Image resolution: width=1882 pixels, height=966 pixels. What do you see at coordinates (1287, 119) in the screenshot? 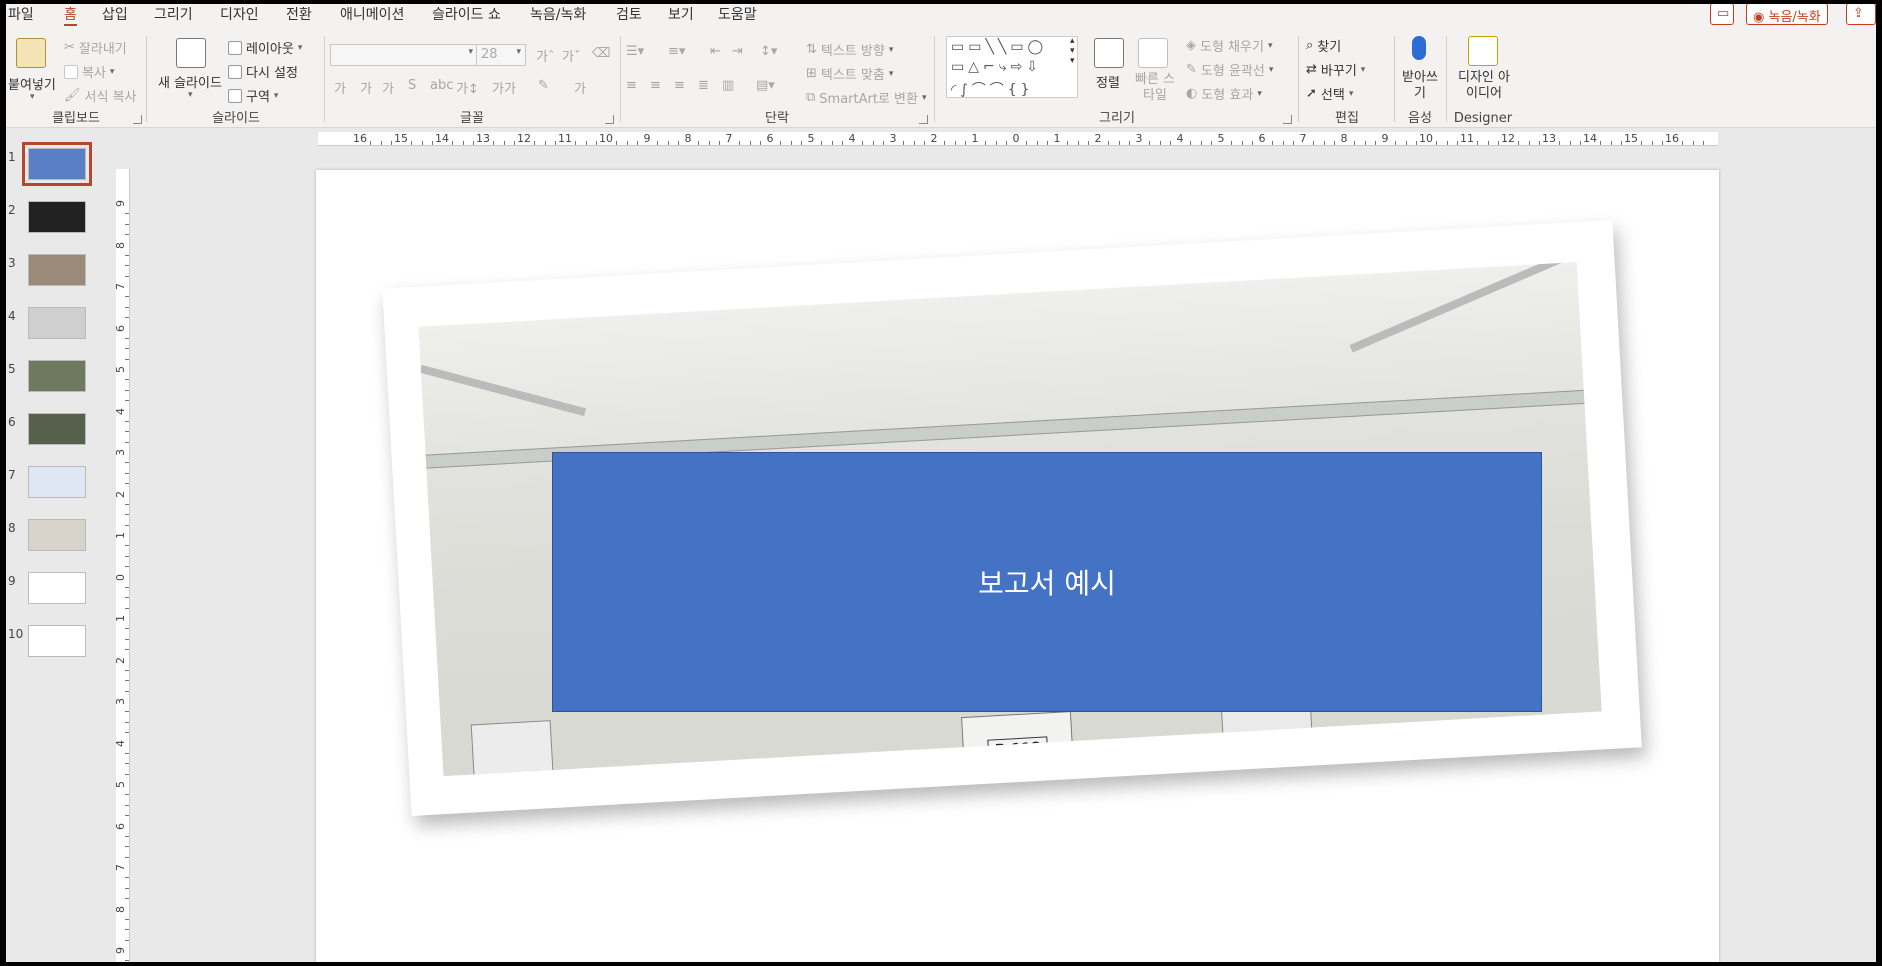
I see `drawing-launcher-icon` at bounding box center [1287, 119].